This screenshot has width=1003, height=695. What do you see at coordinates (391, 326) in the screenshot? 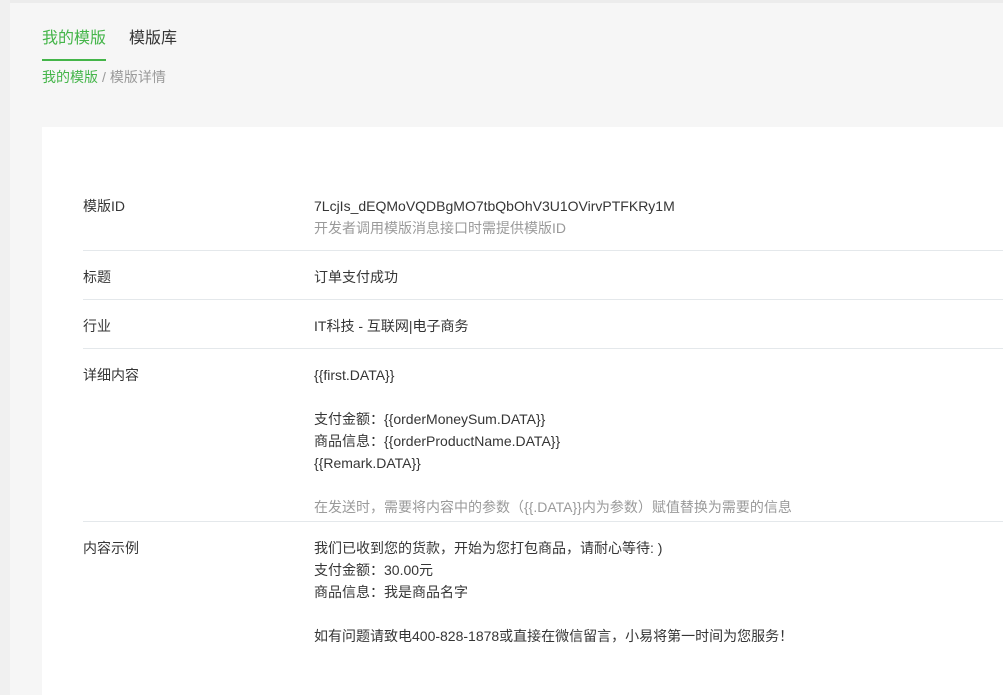
I see `industry-value: IT科技 - 互联网|电子商务` at bounding box center [391, 326].